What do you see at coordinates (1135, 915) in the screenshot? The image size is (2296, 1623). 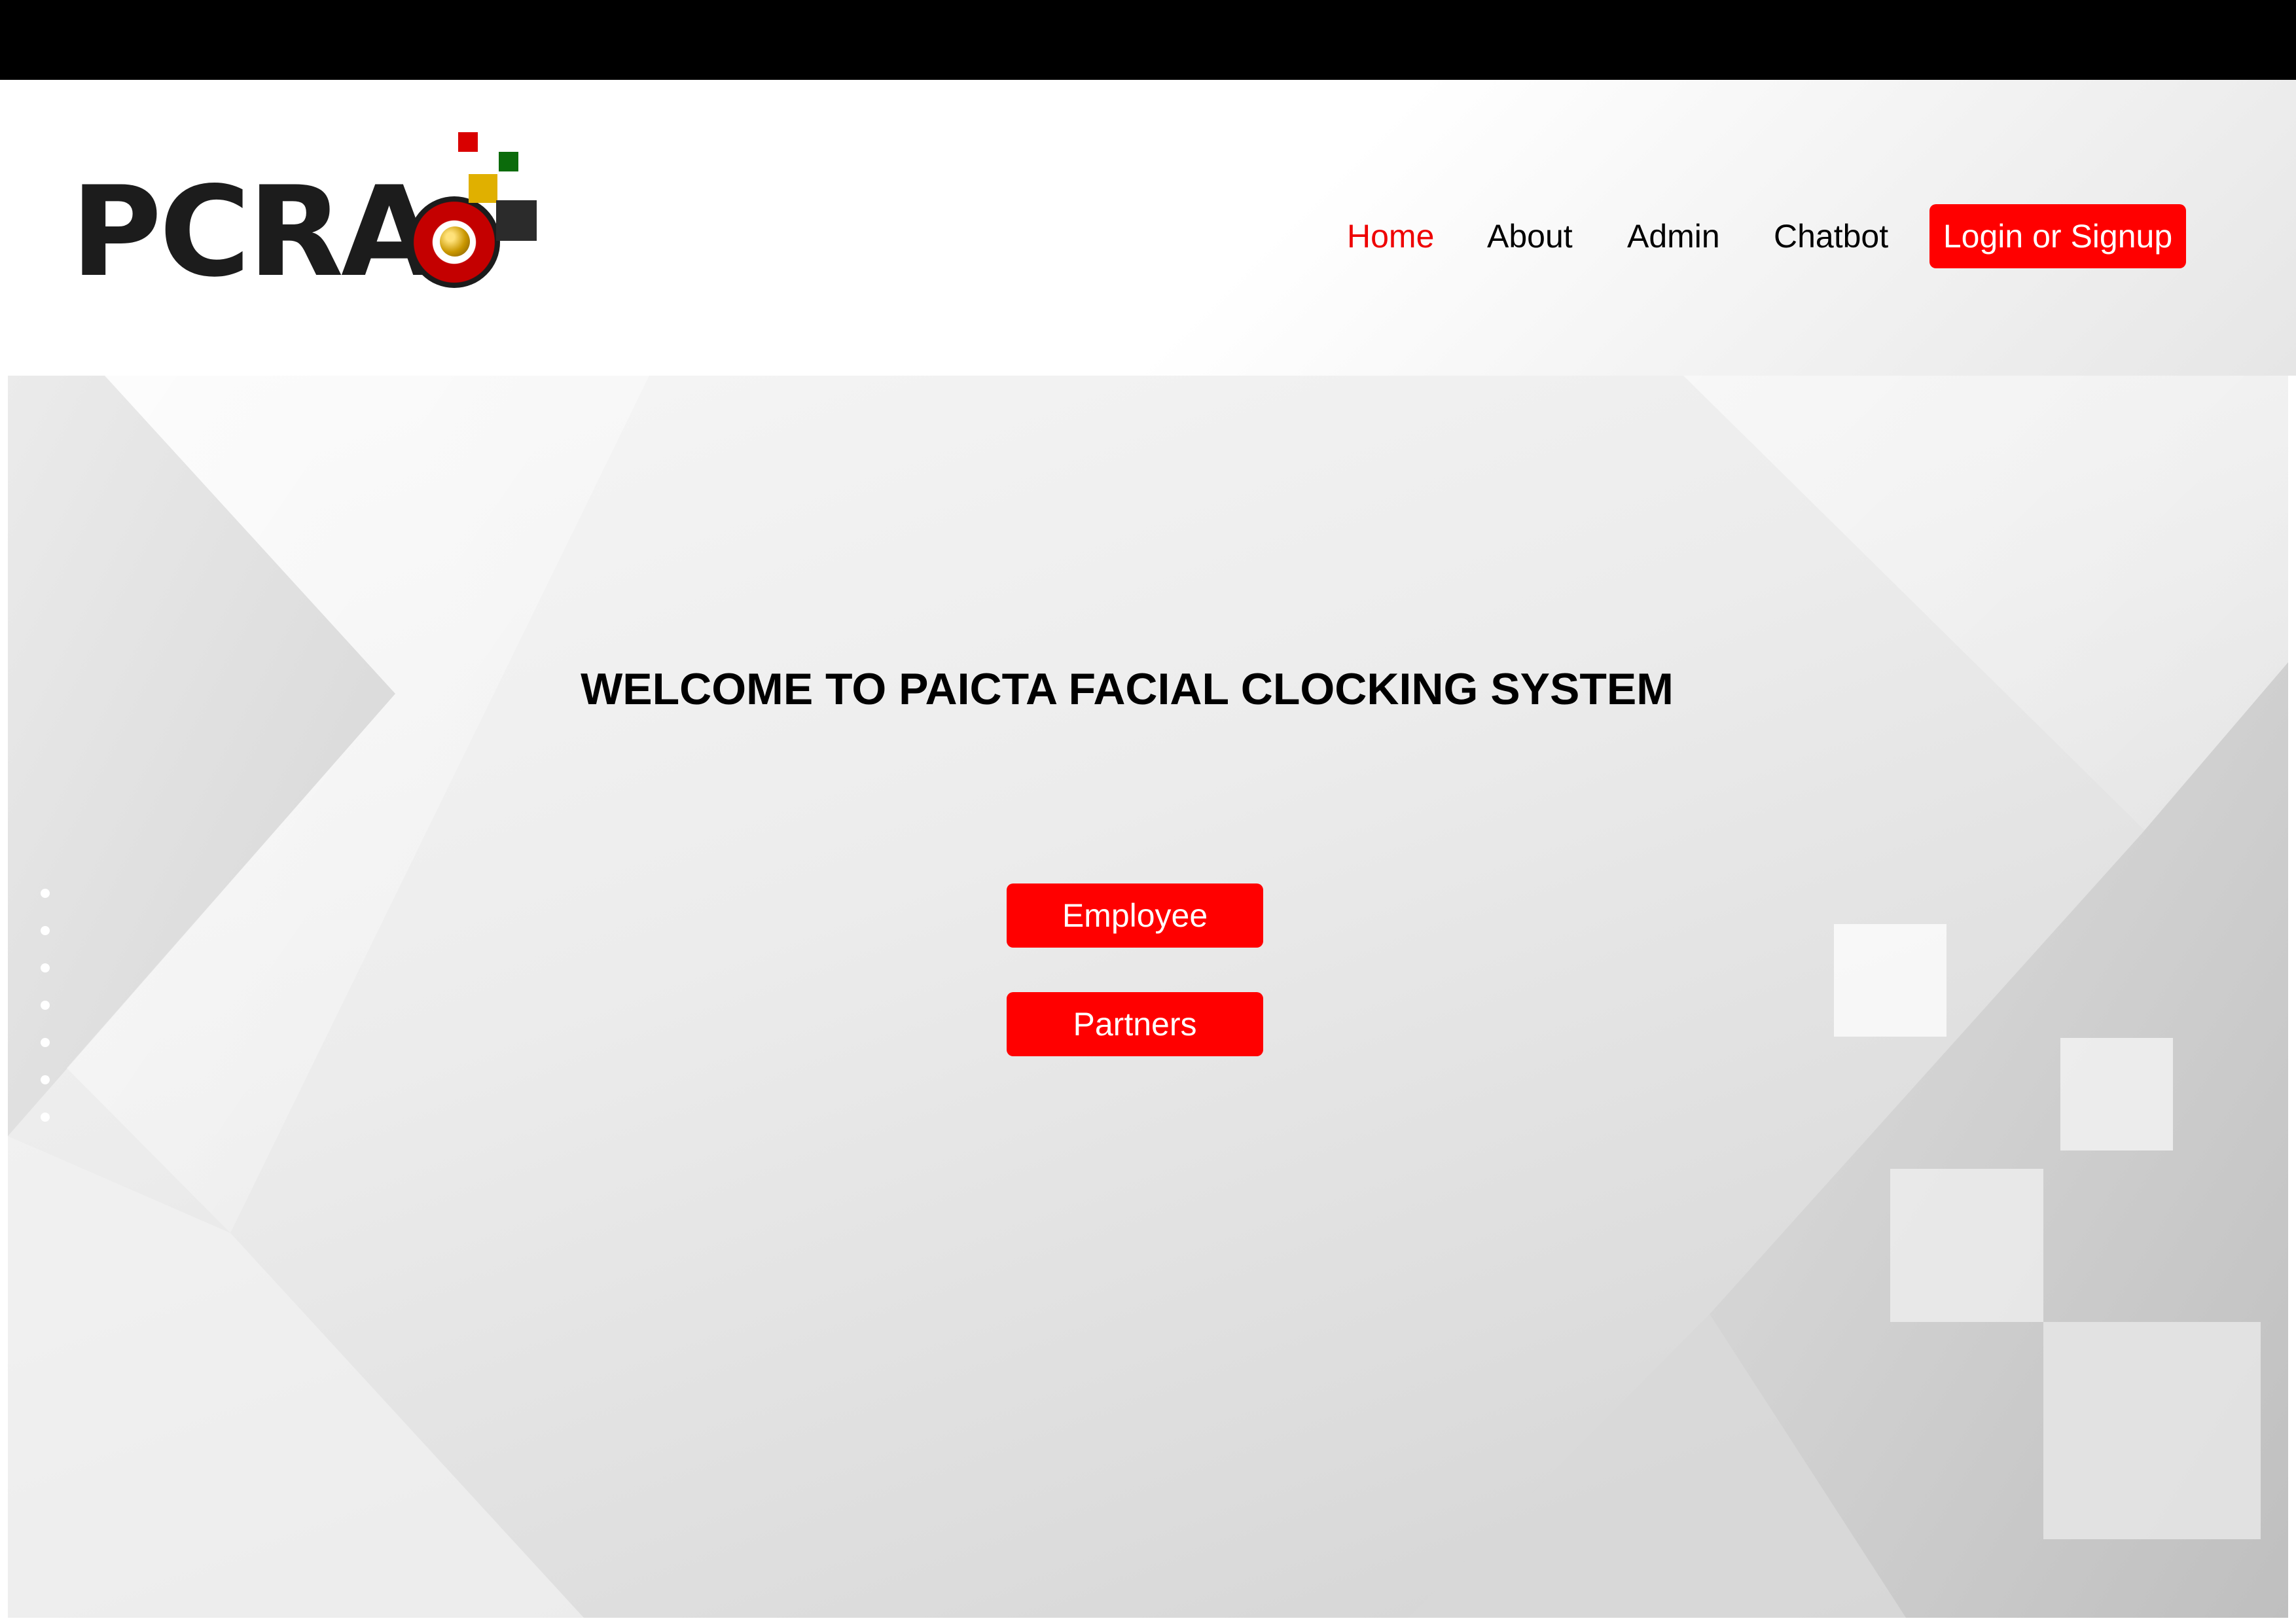 I see `employee-button: Employee` at bounding box center [1135, 915].